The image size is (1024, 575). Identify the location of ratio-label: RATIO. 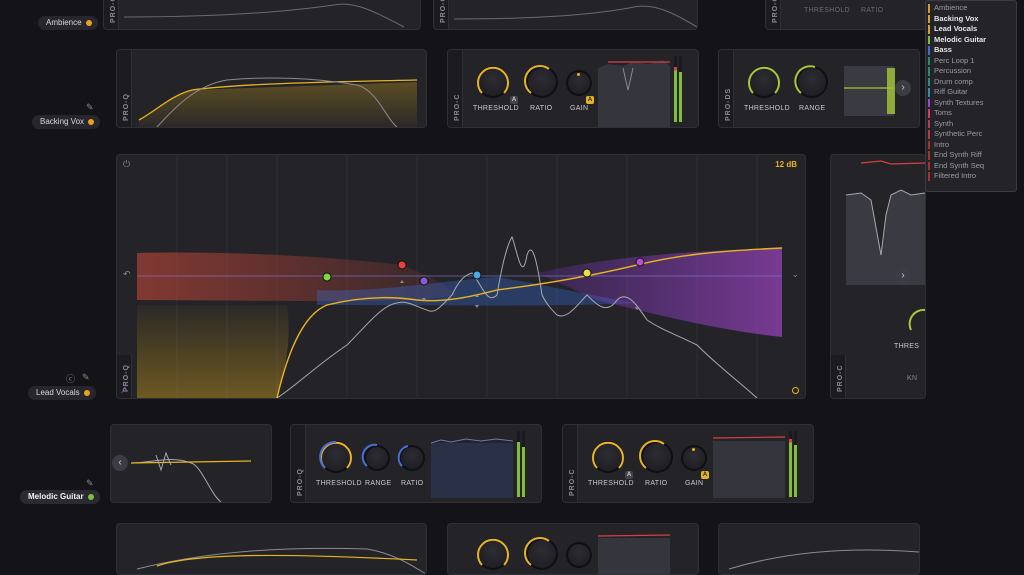
(872, 10).